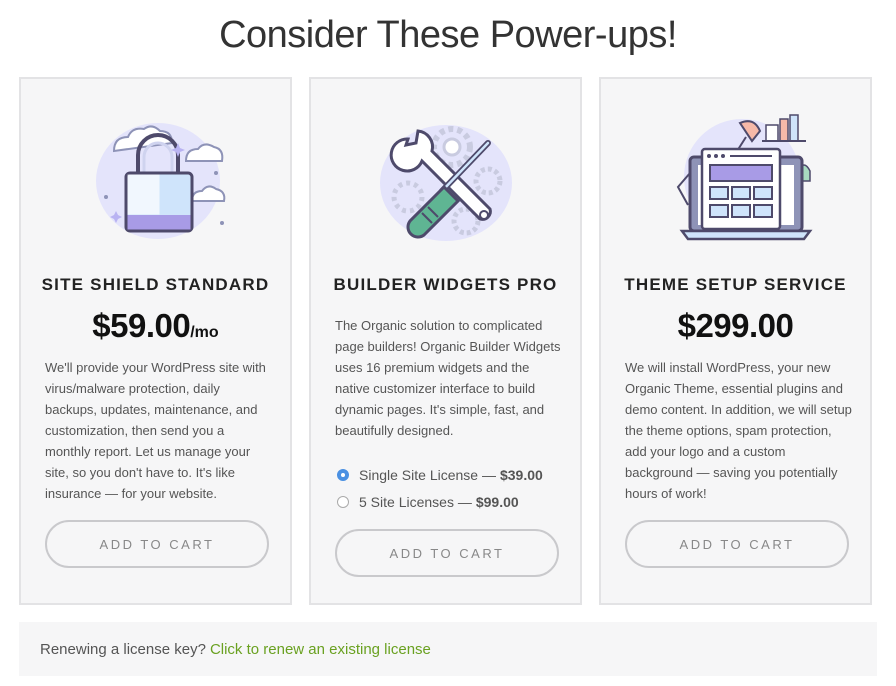 The image size is (896, 686). I want to click on radio-selected-icon, so click(343, 474).